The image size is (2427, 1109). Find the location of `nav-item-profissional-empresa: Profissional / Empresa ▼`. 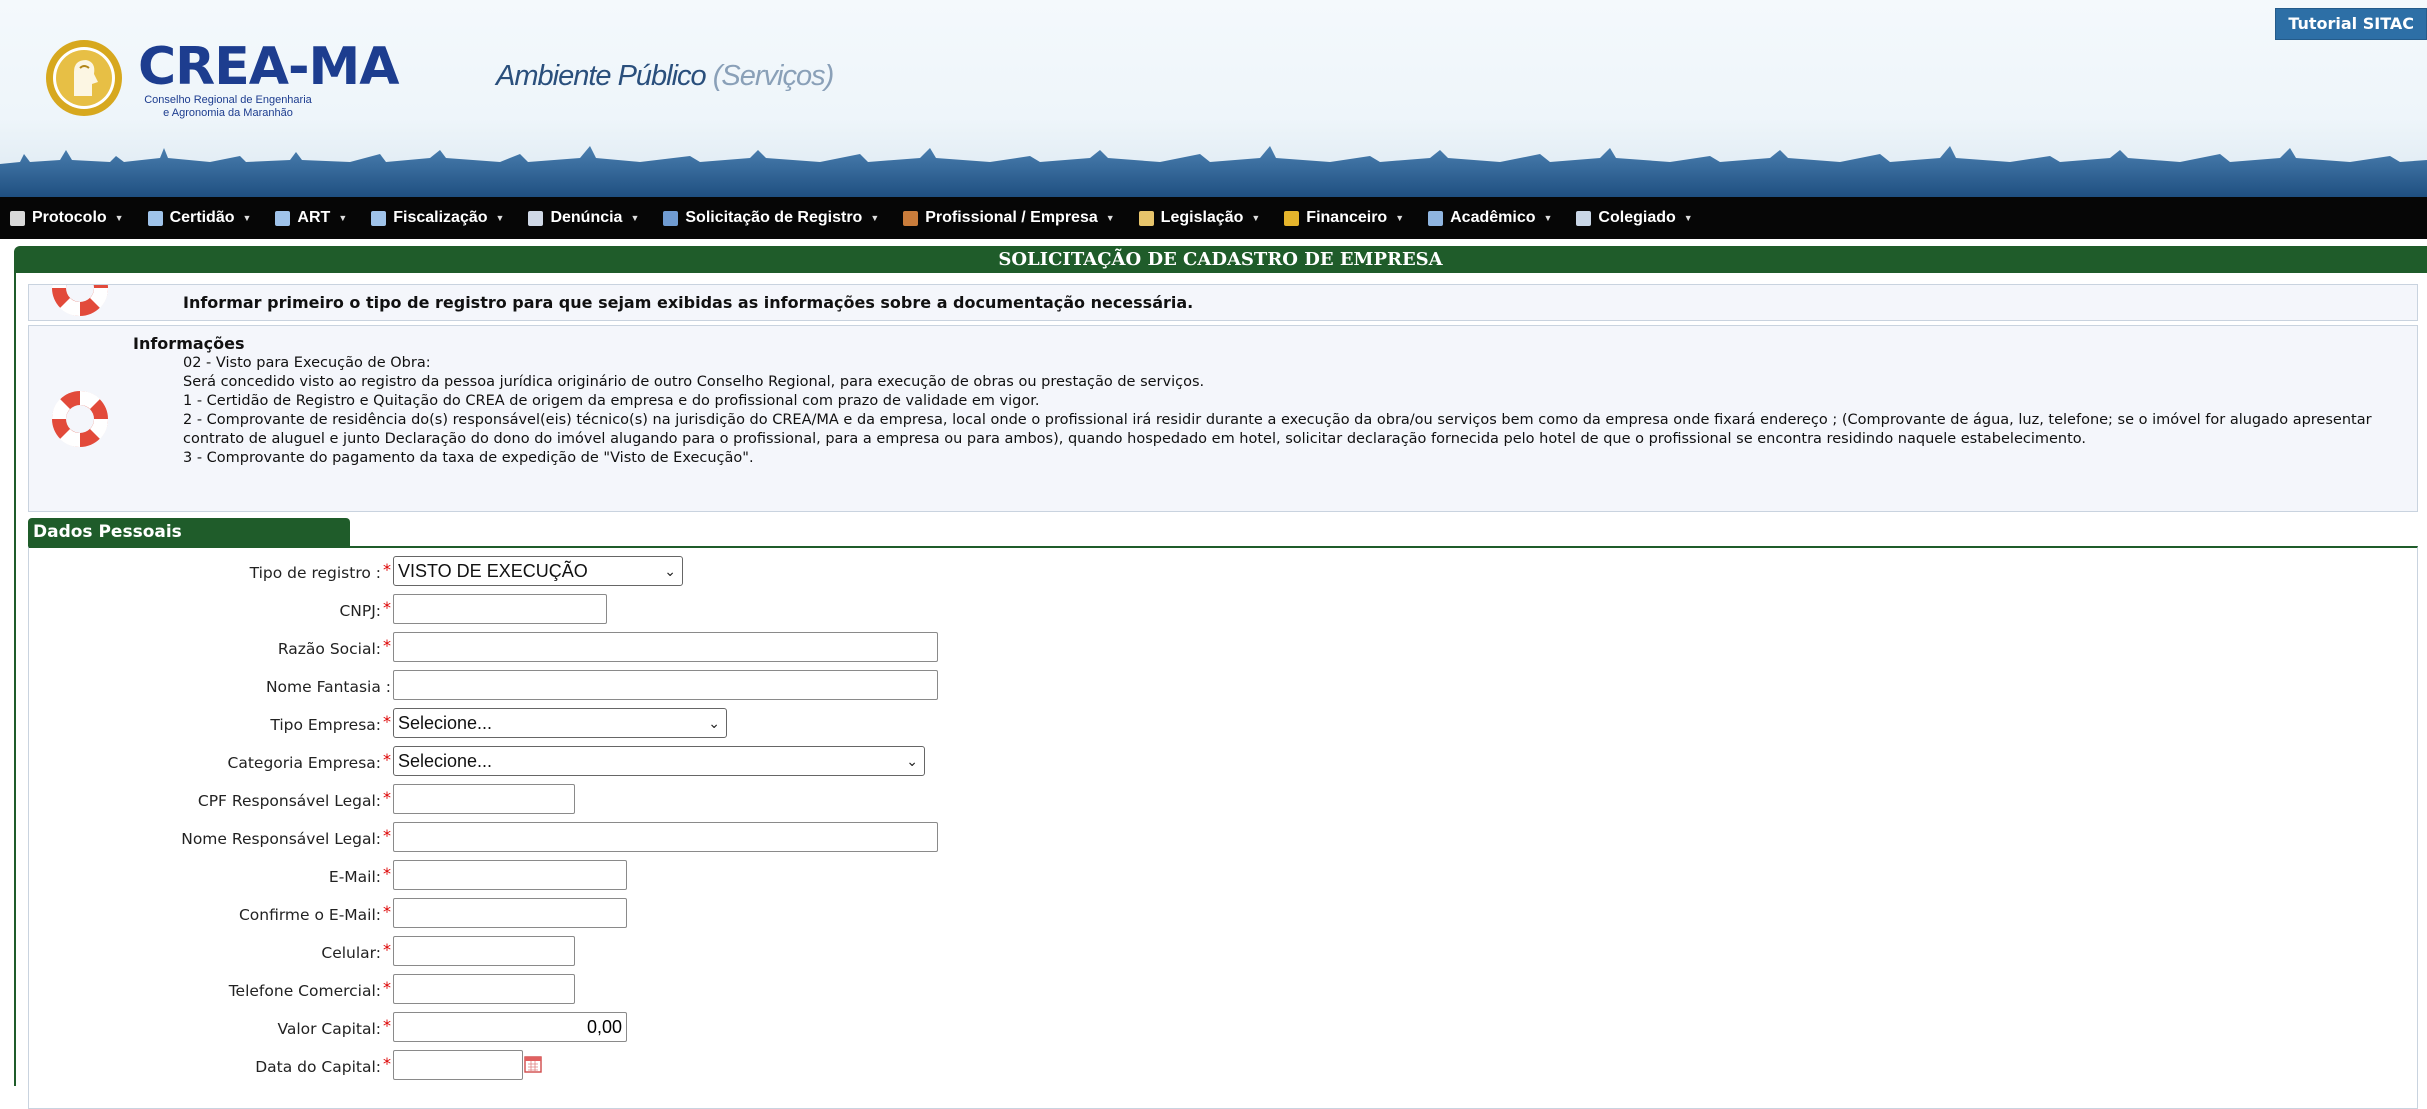

nav-item-profissional-empresa: Profissional / Empresa ▼ is located at coordinates (1010, 218).